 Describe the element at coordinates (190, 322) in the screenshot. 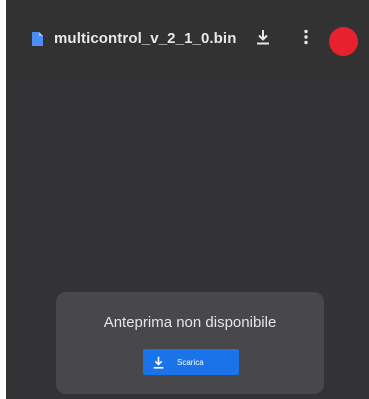

I see `preview-unavailable-message: Anteprima non disponibile` at that location.